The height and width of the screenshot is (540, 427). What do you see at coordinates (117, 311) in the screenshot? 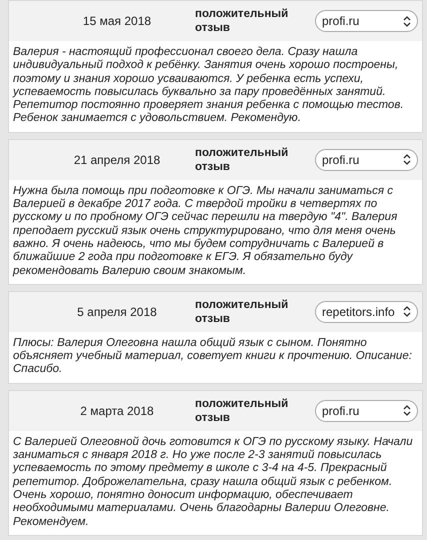
I see `review-date: 5 апреля 2018` at bounding box center [117, 311].